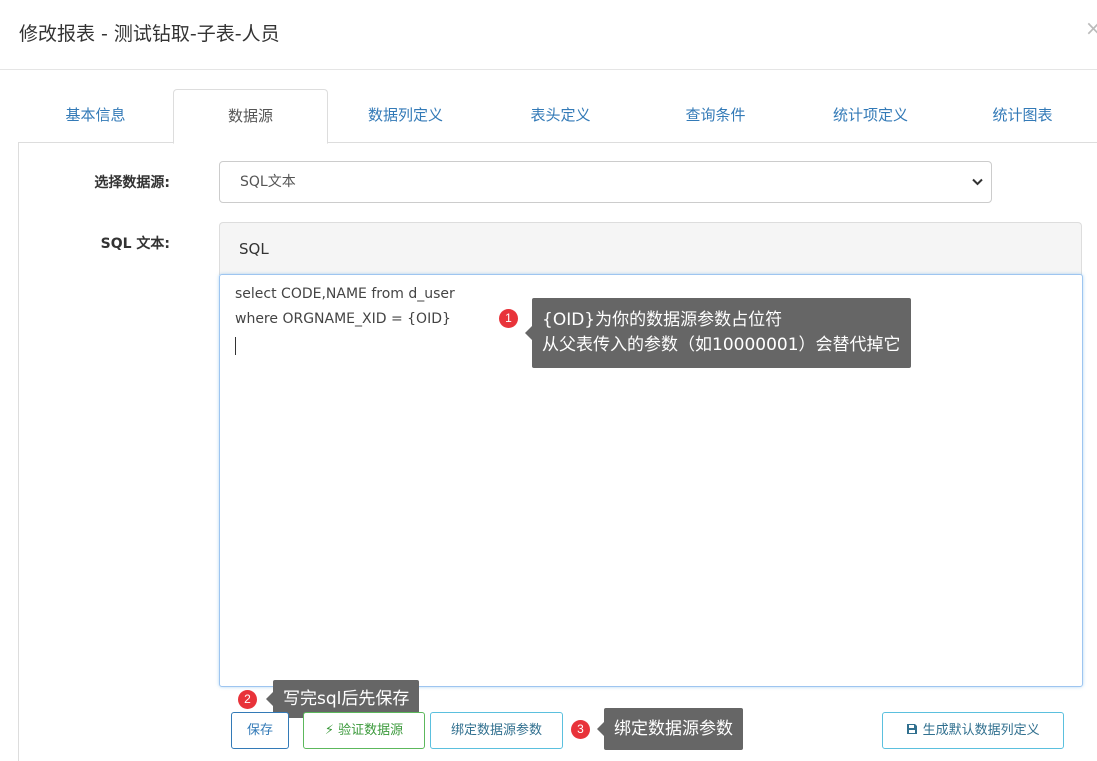 Image resolution: width=1097 pixels, height=761 pixels. Describe the element at coordinates (329, 730) in the screenshot. I see `bolt-icon: ⚡` at that location.